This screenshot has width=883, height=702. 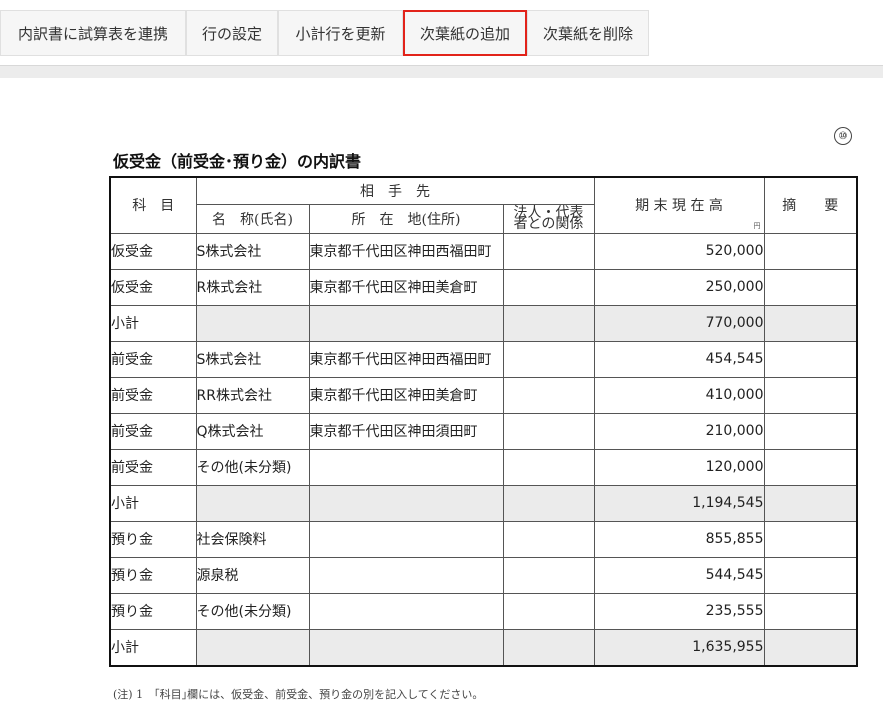 What do you see at coordinates (679, 611) in the screenshot?
I see `amount-cell: 235,555` at bounding box center [679, 611].